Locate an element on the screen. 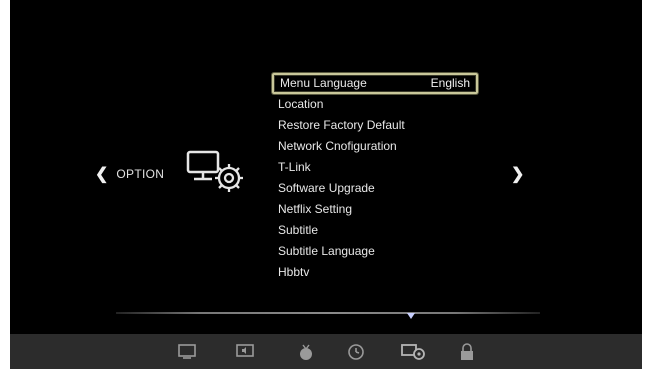 This screenshot has height=369, width=646. menu-item-value: English is located at coordinates (450, 83).